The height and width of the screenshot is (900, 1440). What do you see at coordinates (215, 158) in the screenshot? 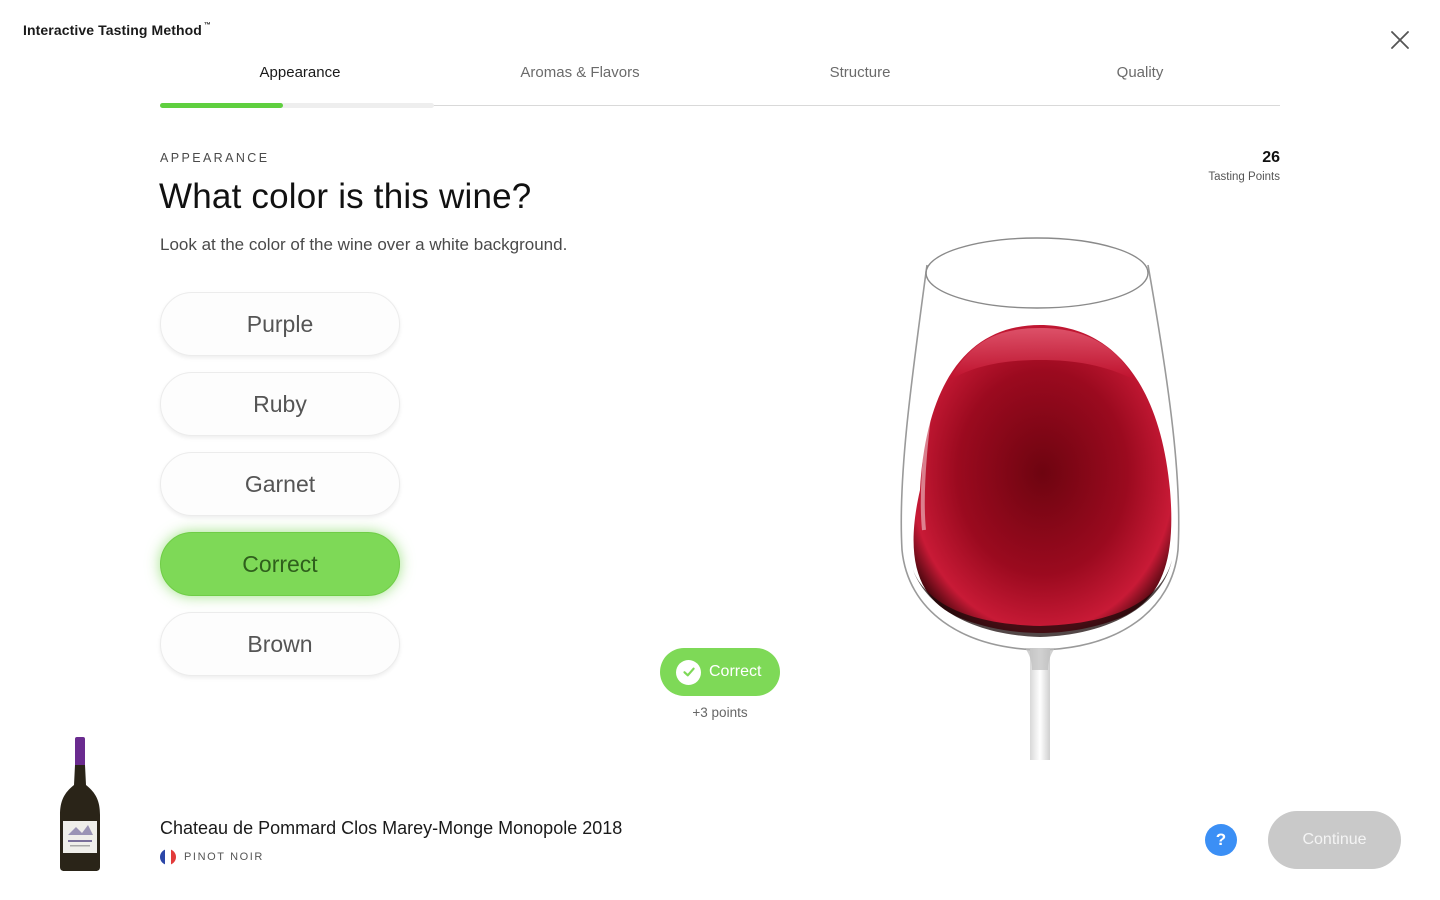
I see `section-eyebrow: APPEARANCE` at bounding box center [215, 158].